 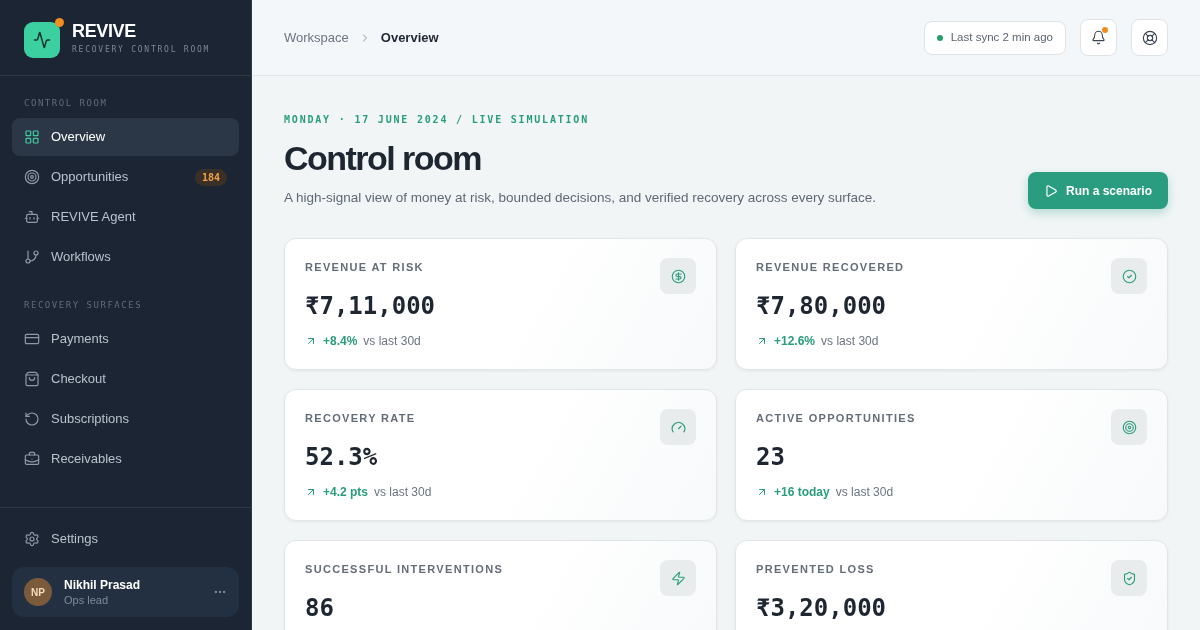 I want to click on brand-name: REVIVE, so click(x=104, y=31).